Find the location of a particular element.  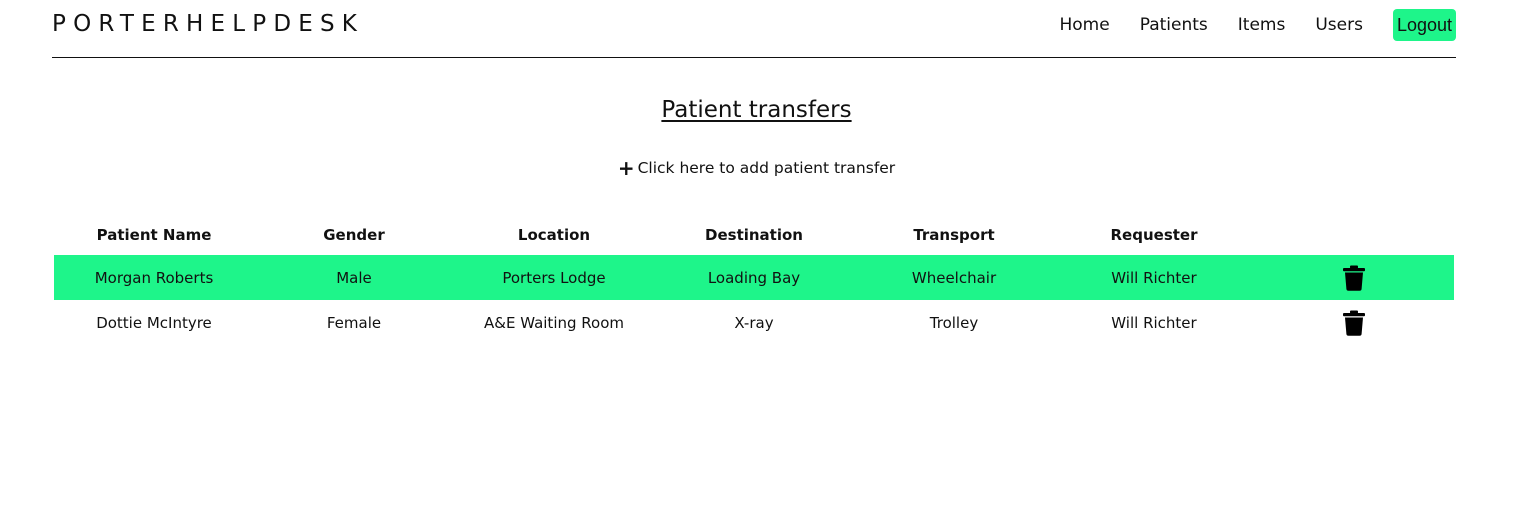

column-header-requester: Requester is located at coordinates (1154, 235).